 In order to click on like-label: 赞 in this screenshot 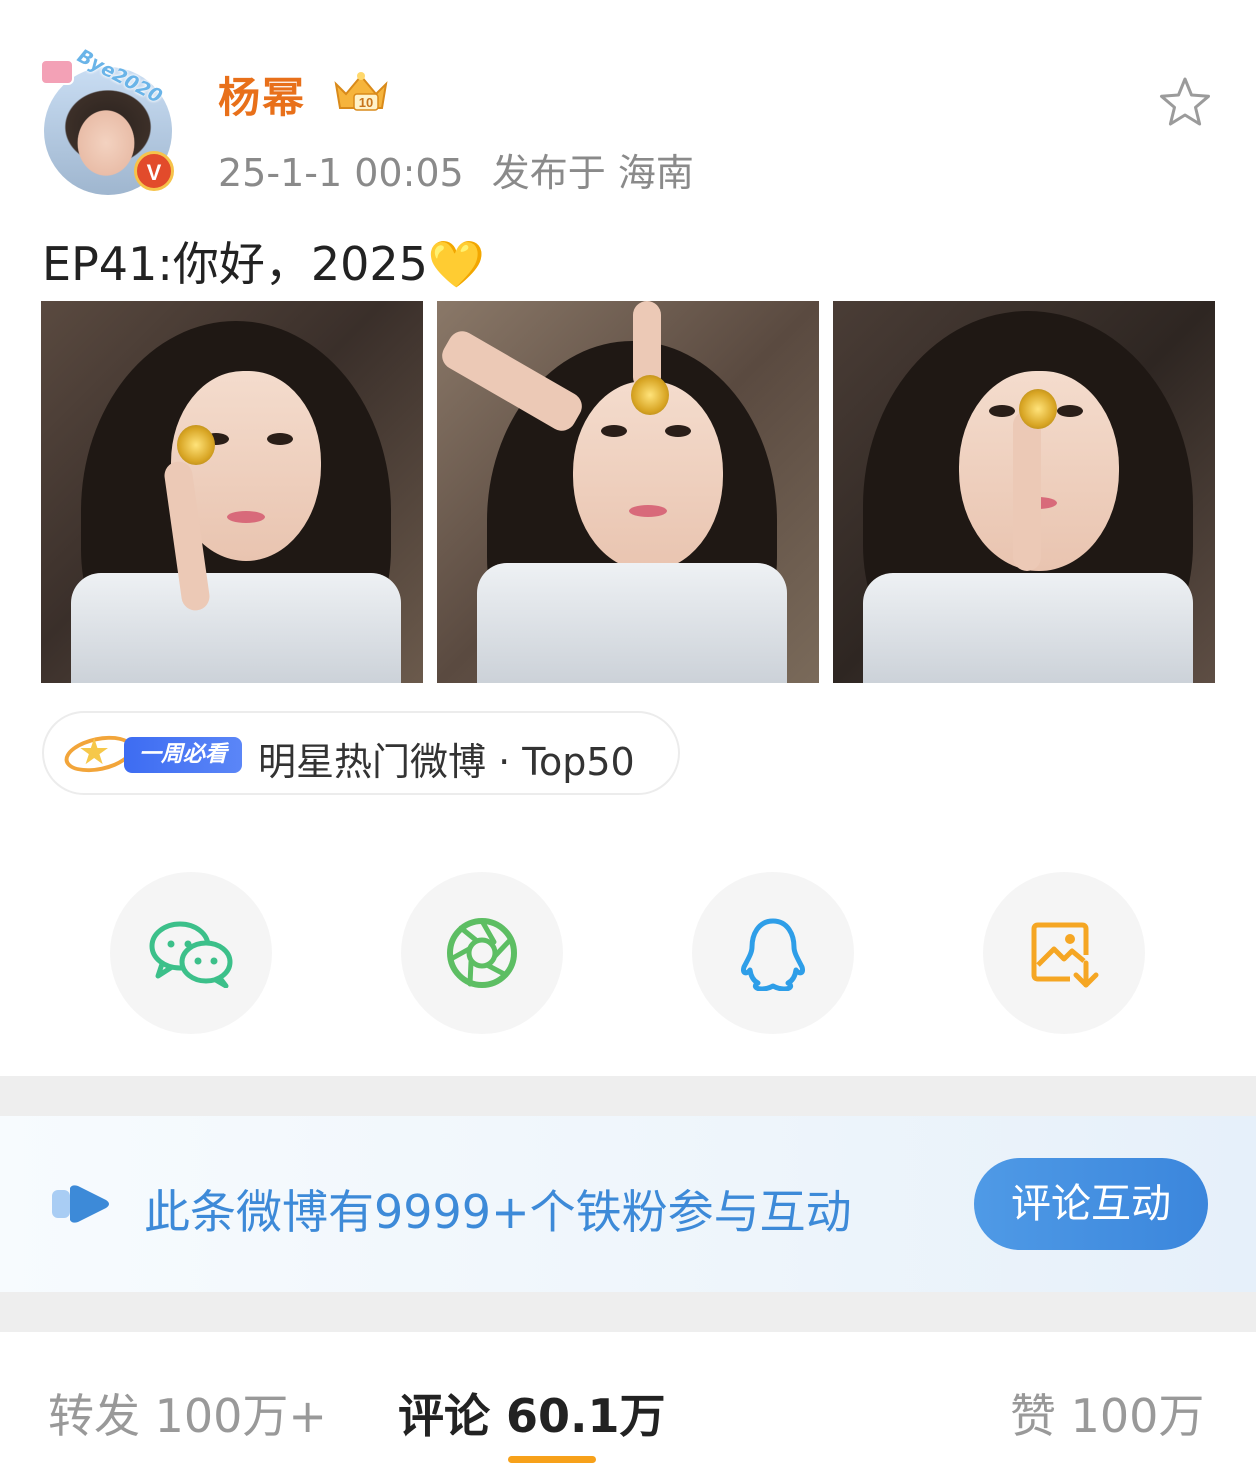, I will do `click(1033, 1416)`.